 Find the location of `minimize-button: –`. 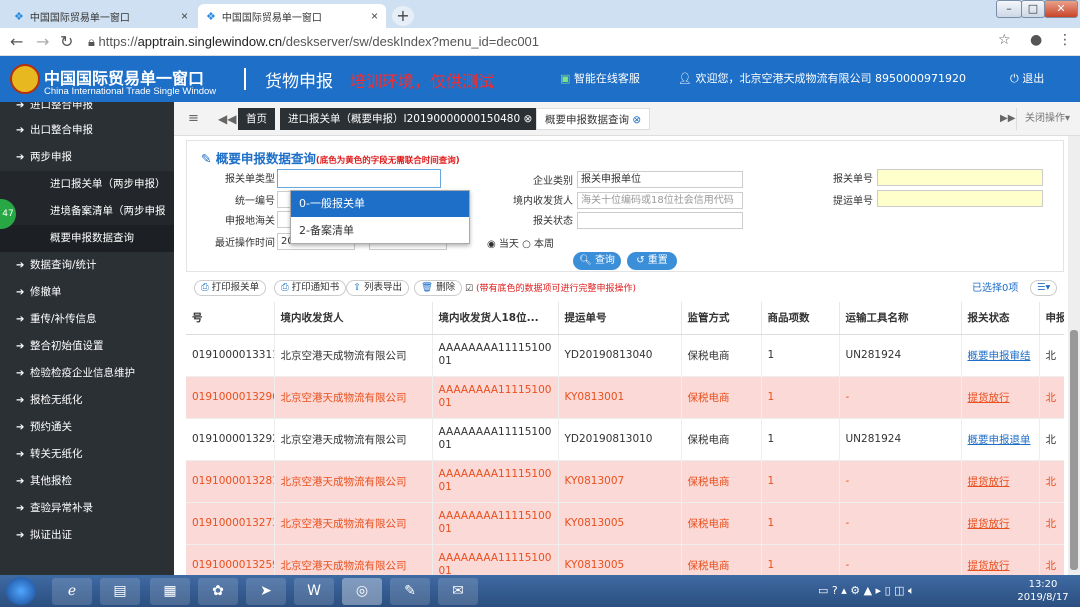

minimize-button: – is located at coordinates (1009, 9).